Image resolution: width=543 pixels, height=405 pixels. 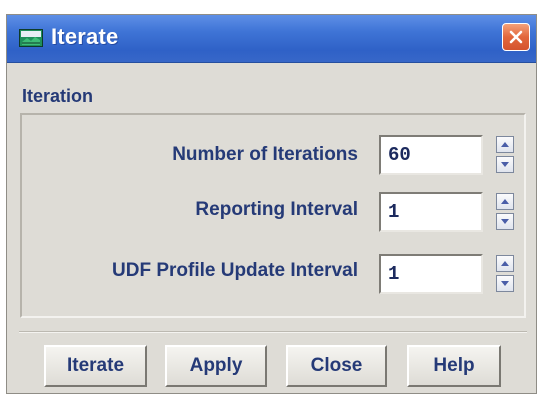 I want to click on close-icon, so click(x=516, y=37).